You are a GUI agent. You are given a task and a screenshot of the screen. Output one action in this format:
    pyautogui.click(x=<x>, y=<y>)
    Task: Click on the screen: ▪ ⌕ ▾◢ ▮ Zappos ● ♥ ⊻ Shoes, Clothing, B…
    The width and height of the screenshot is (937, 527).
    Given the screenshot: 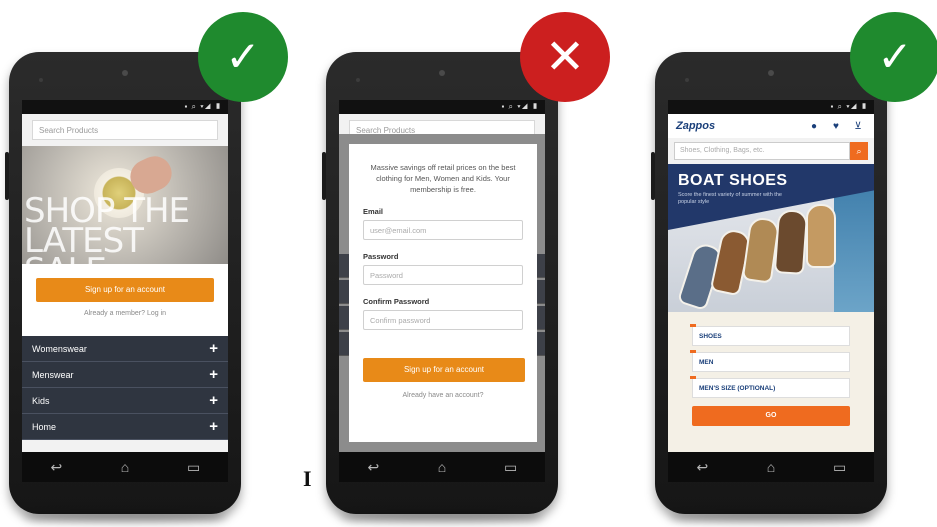 What is the action you would take?
    pyautogui.click(x=771, y=276)
    